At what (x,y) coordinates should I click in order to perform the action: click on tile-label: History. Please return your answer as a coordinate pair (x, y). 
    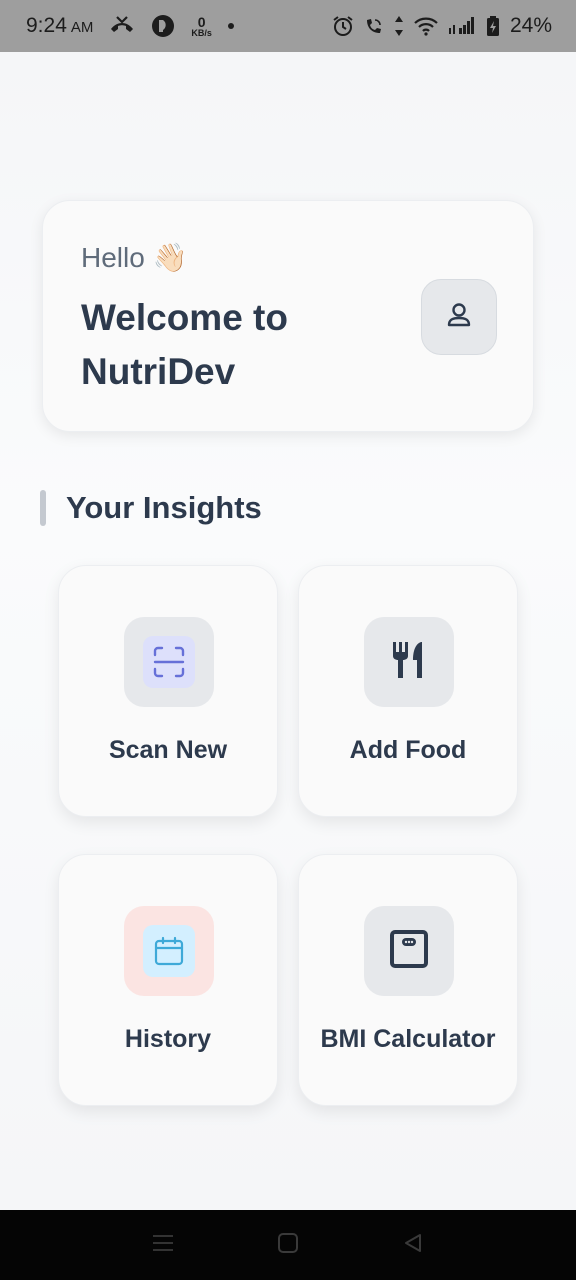
    Looking at the image, I should click on (168, 1039).